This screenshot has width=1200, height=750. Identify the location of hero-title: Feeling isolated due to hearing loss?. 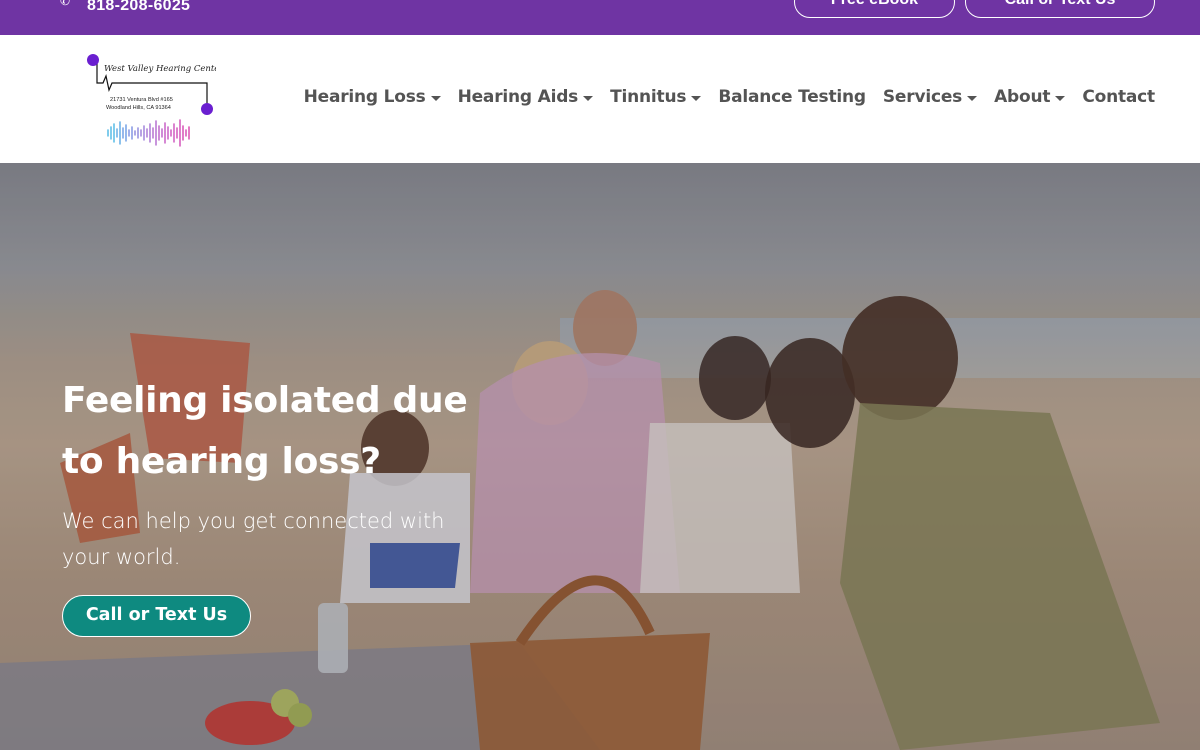
(282, 431).